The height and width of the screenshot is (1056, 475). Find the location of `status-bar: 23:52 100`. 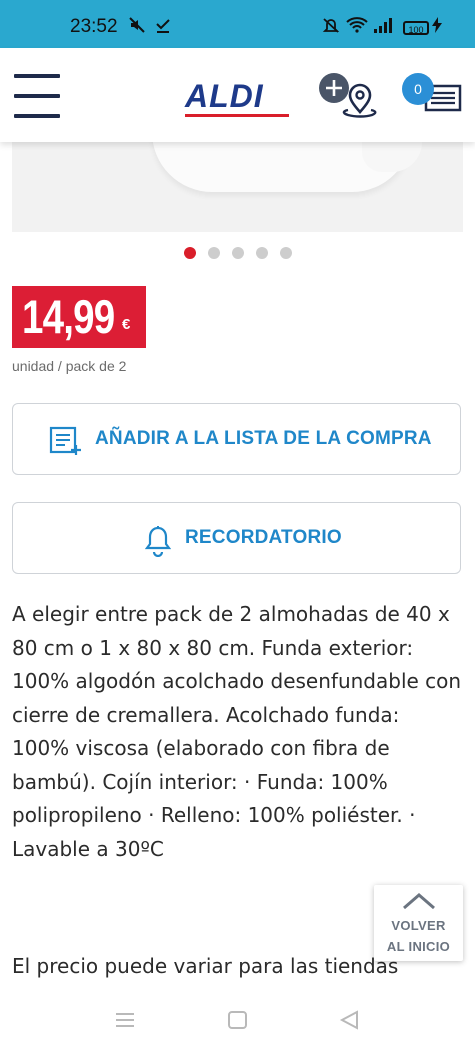

status-bar: 23:52 100 is located at coordinates (237, 24).